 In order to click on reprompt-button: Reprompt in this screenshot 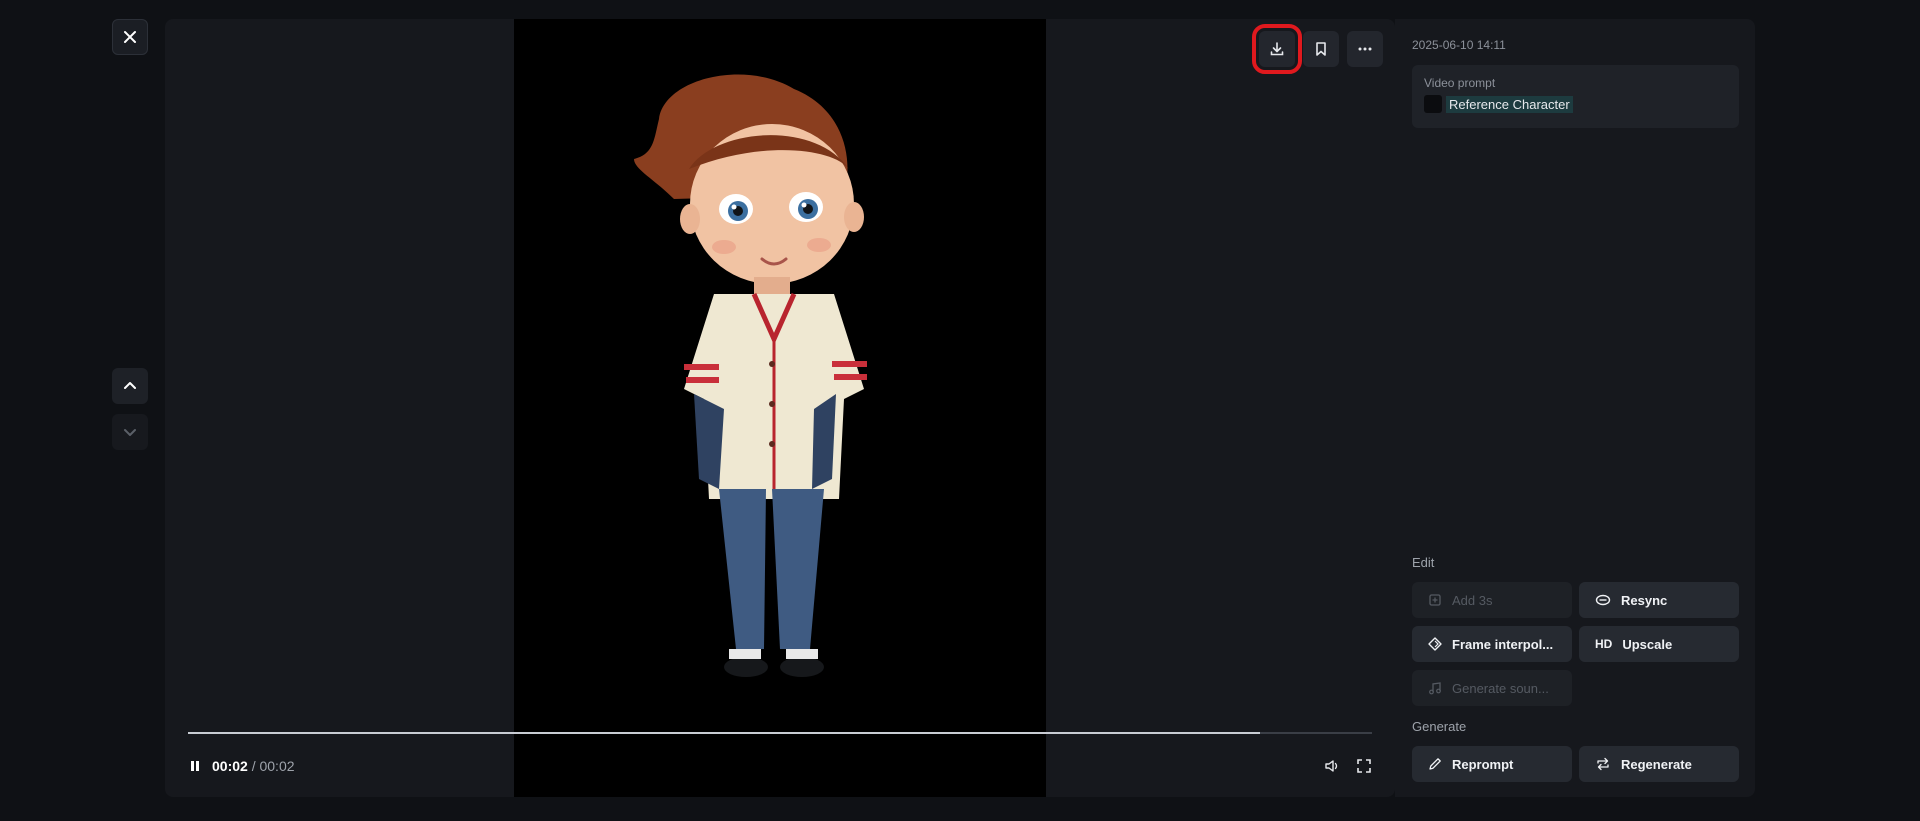, I will do `click(1492, 764)`.